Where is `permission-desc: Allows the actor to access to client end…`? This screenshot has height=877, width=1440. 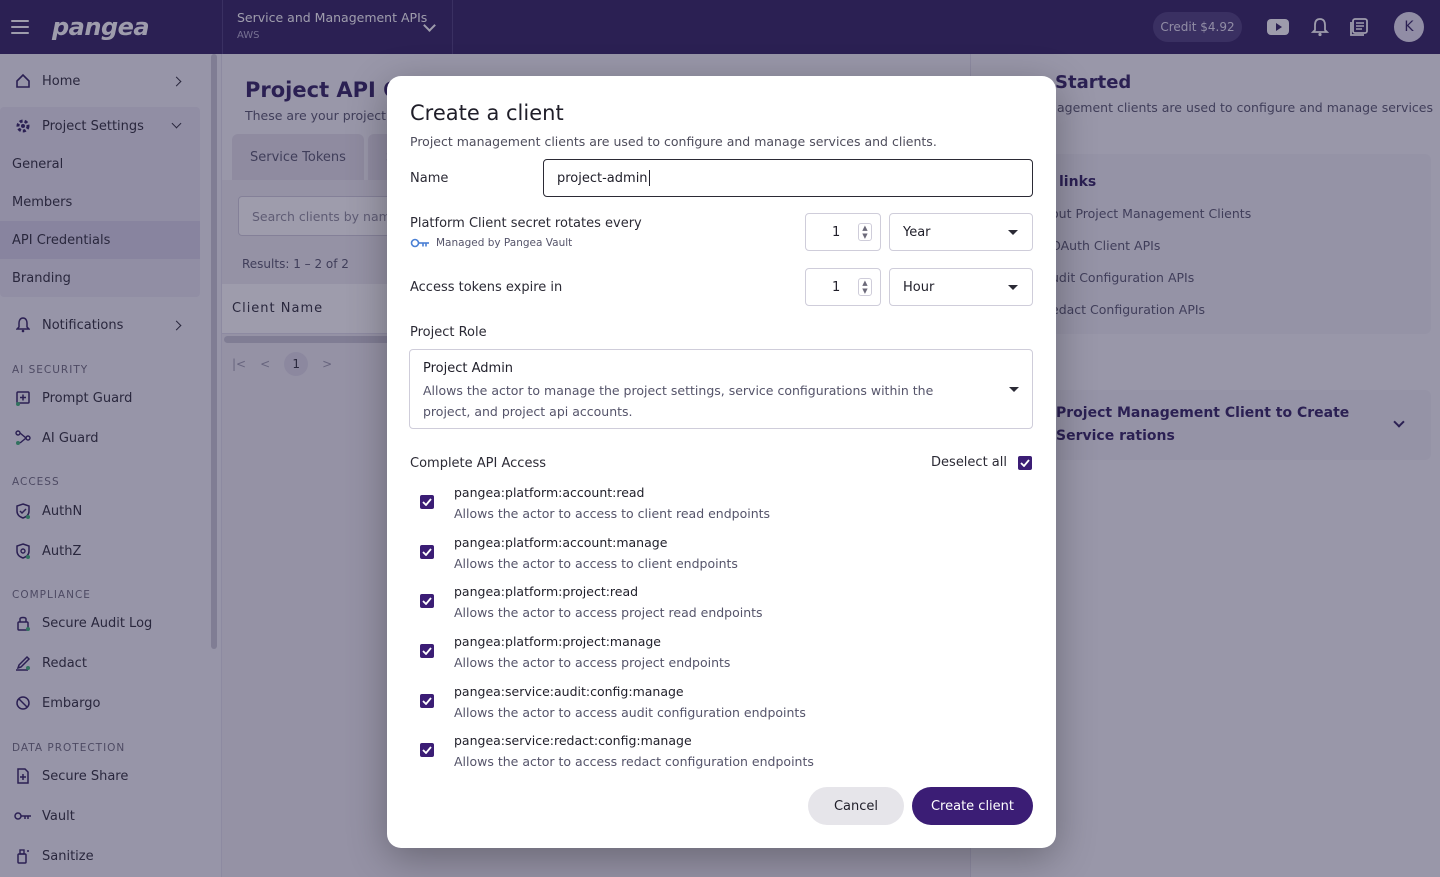 permission-desc: Allows the actor to access to client end… is located at coordinates (596, 563).